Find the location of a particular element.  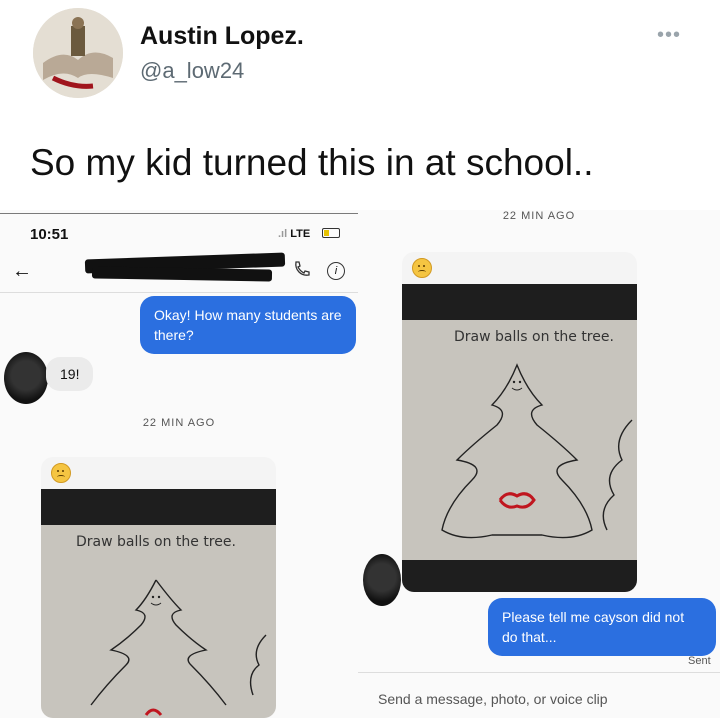

header-divider is located at coordinates (179, 292).